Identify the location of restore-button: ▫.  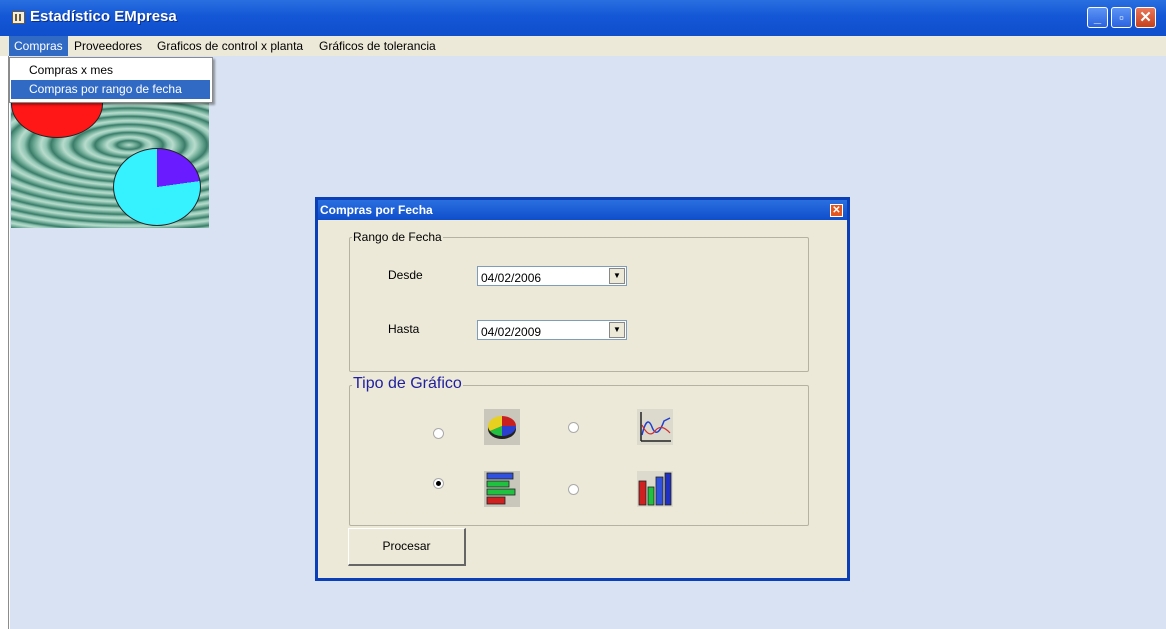
(1121, 17).